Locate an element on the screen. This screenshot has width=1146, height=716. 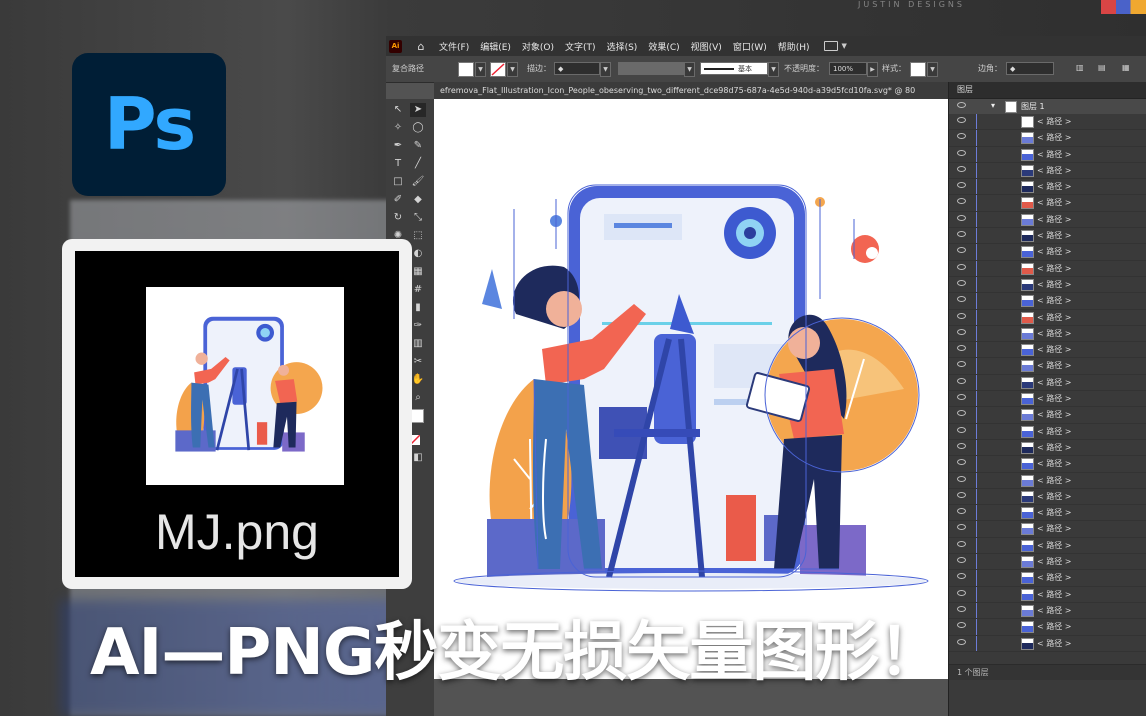
graph-tool-icon: ▥ is located at coordinates (418, 344).